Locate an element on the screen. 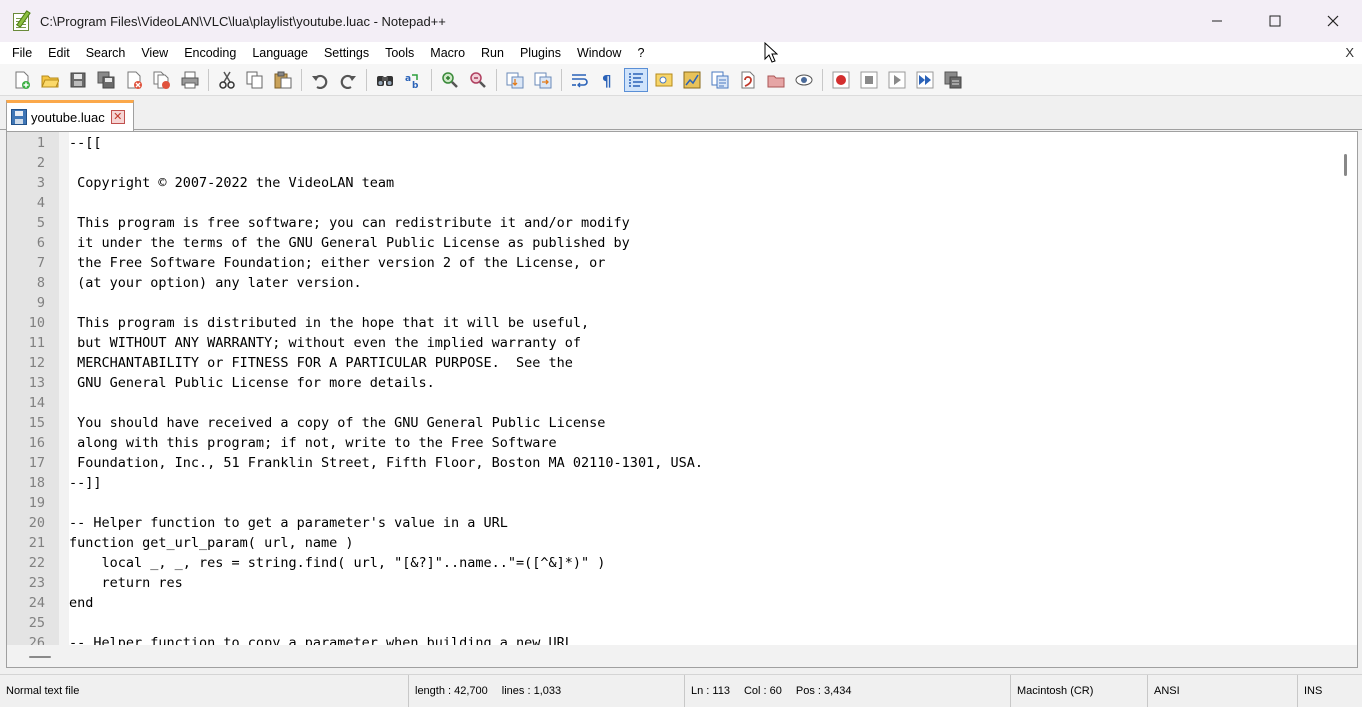  menu-edit: Edit is located at coordinates (59, 53).